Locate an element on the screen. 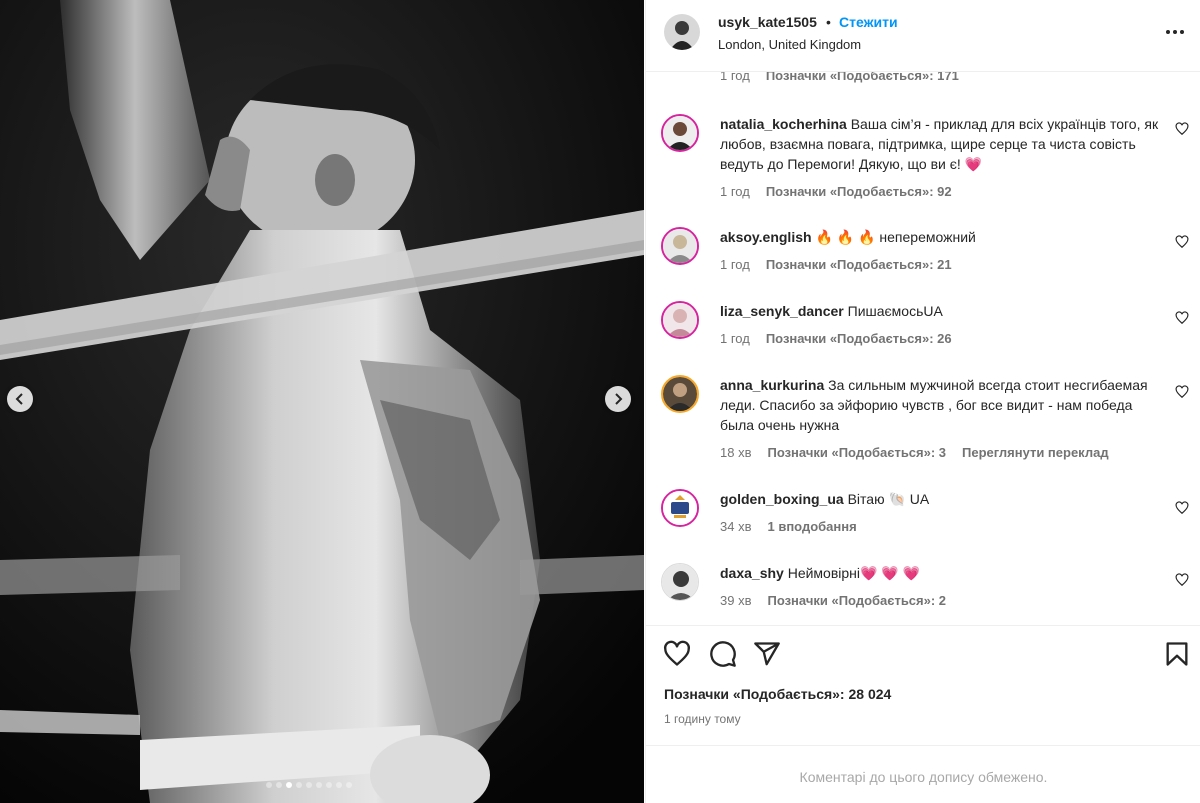  comment-text: aksoy.english 🔥 🔥 🔥 непереможний is located at coordinates (944, 237).